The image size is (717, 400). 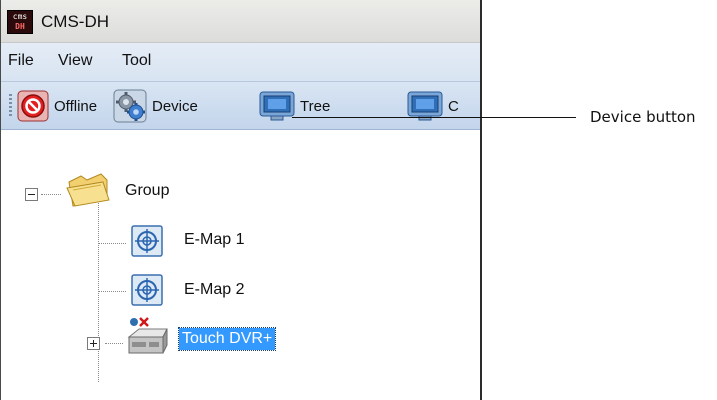 What do you see at coordinates (33, 106) in the screenshot?
I see `offline-icon` at bounding box center [33, 106].